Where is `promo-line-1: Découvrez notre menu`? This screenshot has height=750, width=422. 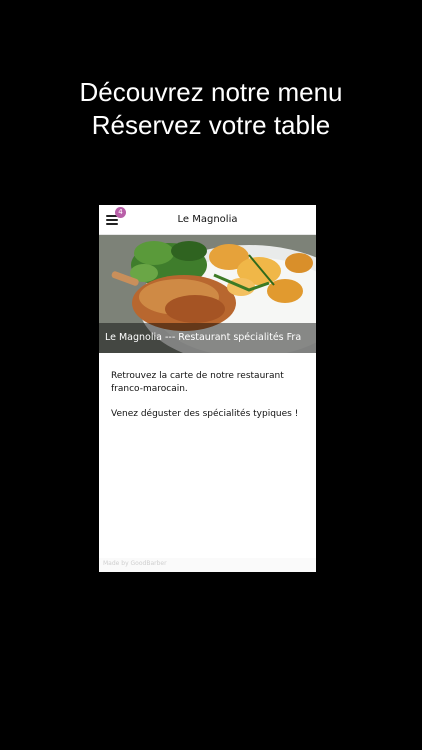
promo-line-1: Découvrez notre menu is located at coordinates (211, 92).